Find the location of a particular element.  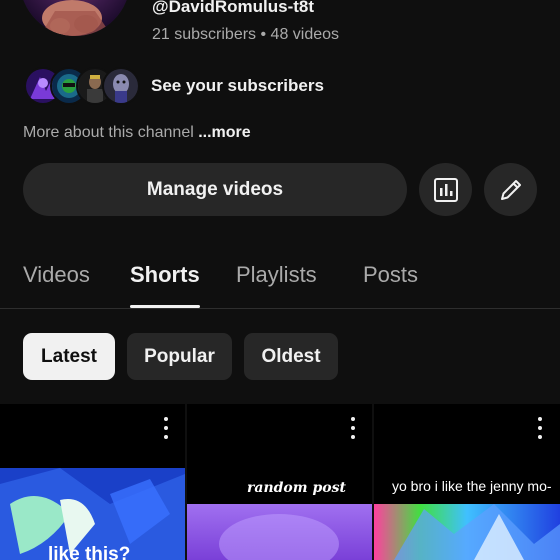

analytics-button is located at coordinates (445, 189).